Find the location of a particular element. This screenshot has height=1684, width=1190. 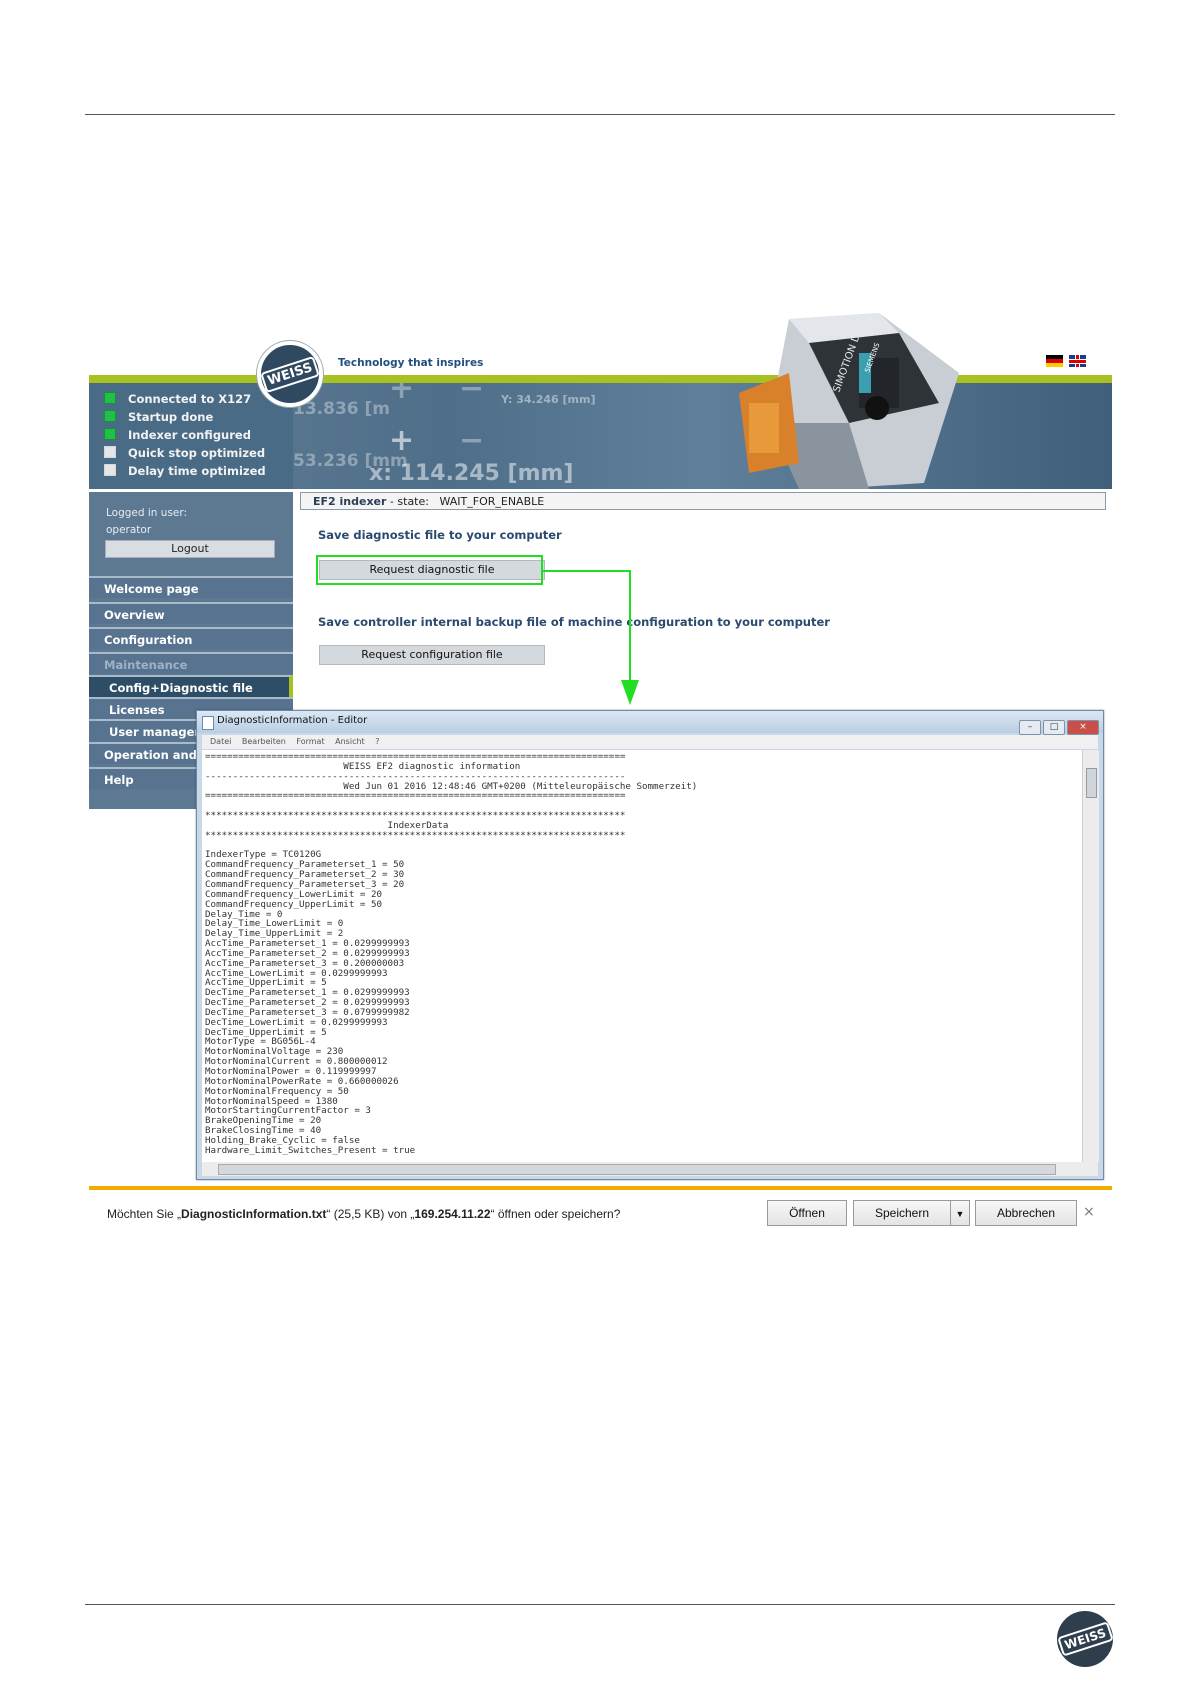

open-button: Öffnen is located at coordinates (807, 1213).